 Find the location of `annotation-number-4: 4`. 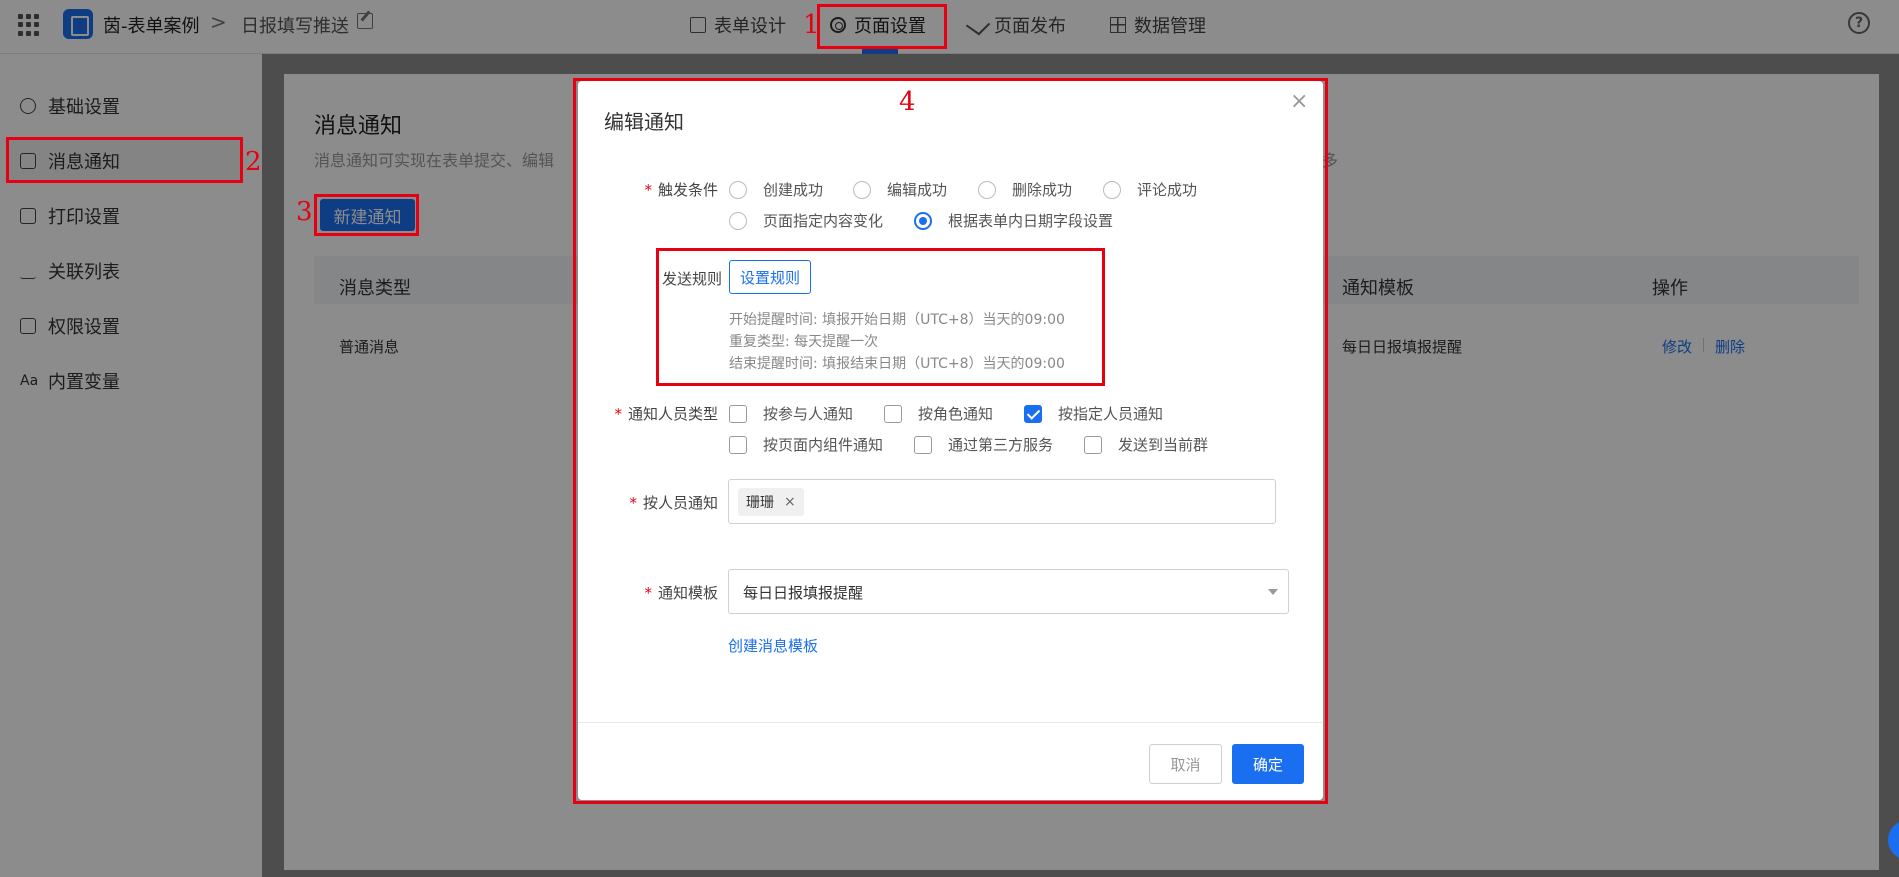

annotation-number-4: 4 is located at coordinates (907, 102).